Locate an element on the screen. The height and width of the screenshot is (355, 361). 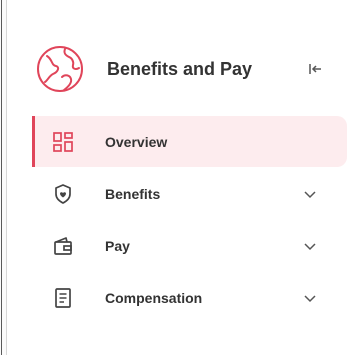
wallet-icon is located at coordinates (63, 246).